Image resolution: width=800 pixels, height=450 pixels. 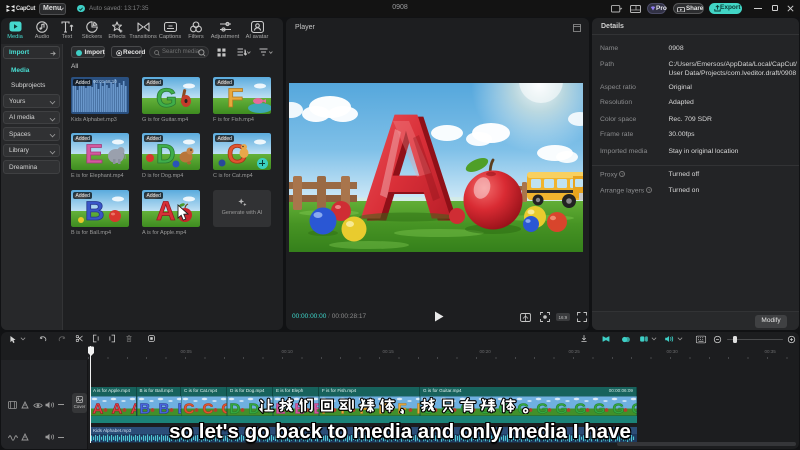 I want to click on svg-text: G, so click(x=166, y=98).